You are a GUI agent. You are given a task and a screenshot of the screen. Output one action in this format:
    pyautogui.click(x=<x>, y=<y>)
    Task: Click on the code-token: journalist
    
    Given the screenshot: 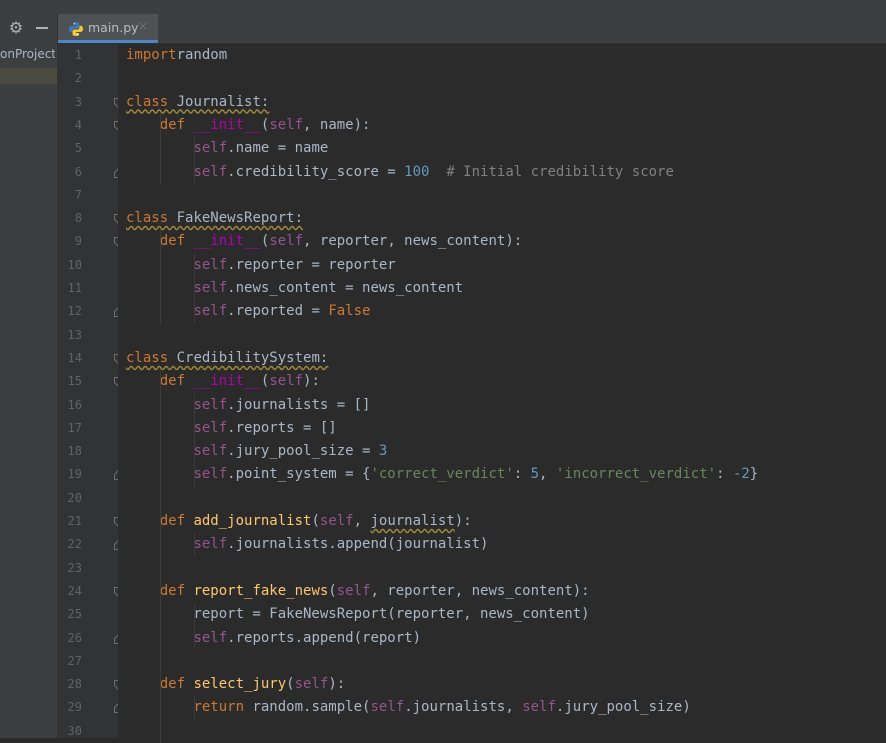 What is the action you would take?
    pyautogui.click(x=412, y=521)
    